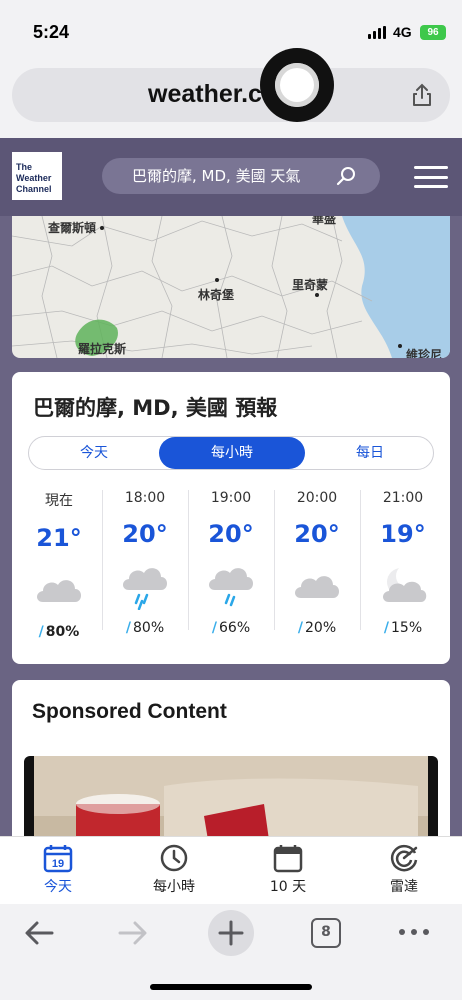 This screenshot has width=462, height=1000. Describe the element at coordinates (145, 561) in the screenshot. I see `hour-column: 18:00 20° /80%` at that location.